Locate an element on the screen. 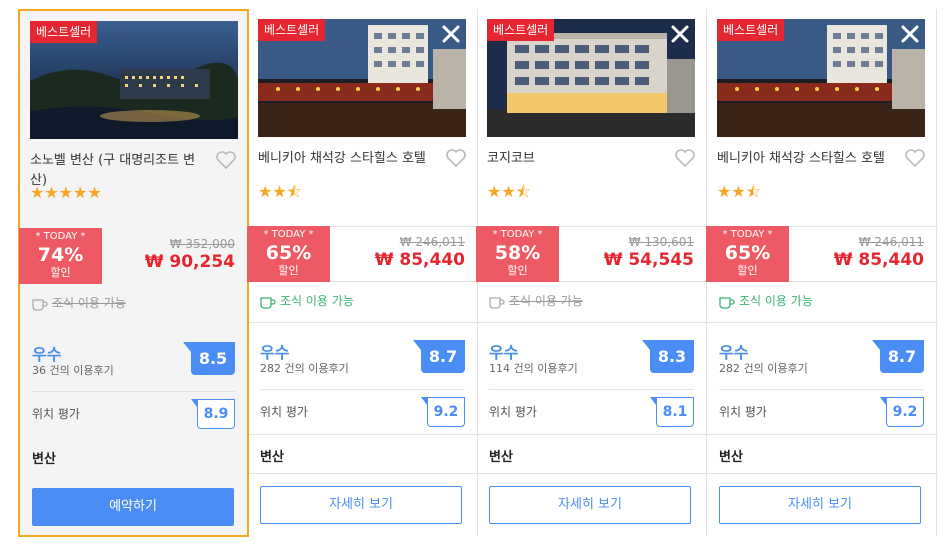  location-score: 8.1 is located at coordinates (672, 412).